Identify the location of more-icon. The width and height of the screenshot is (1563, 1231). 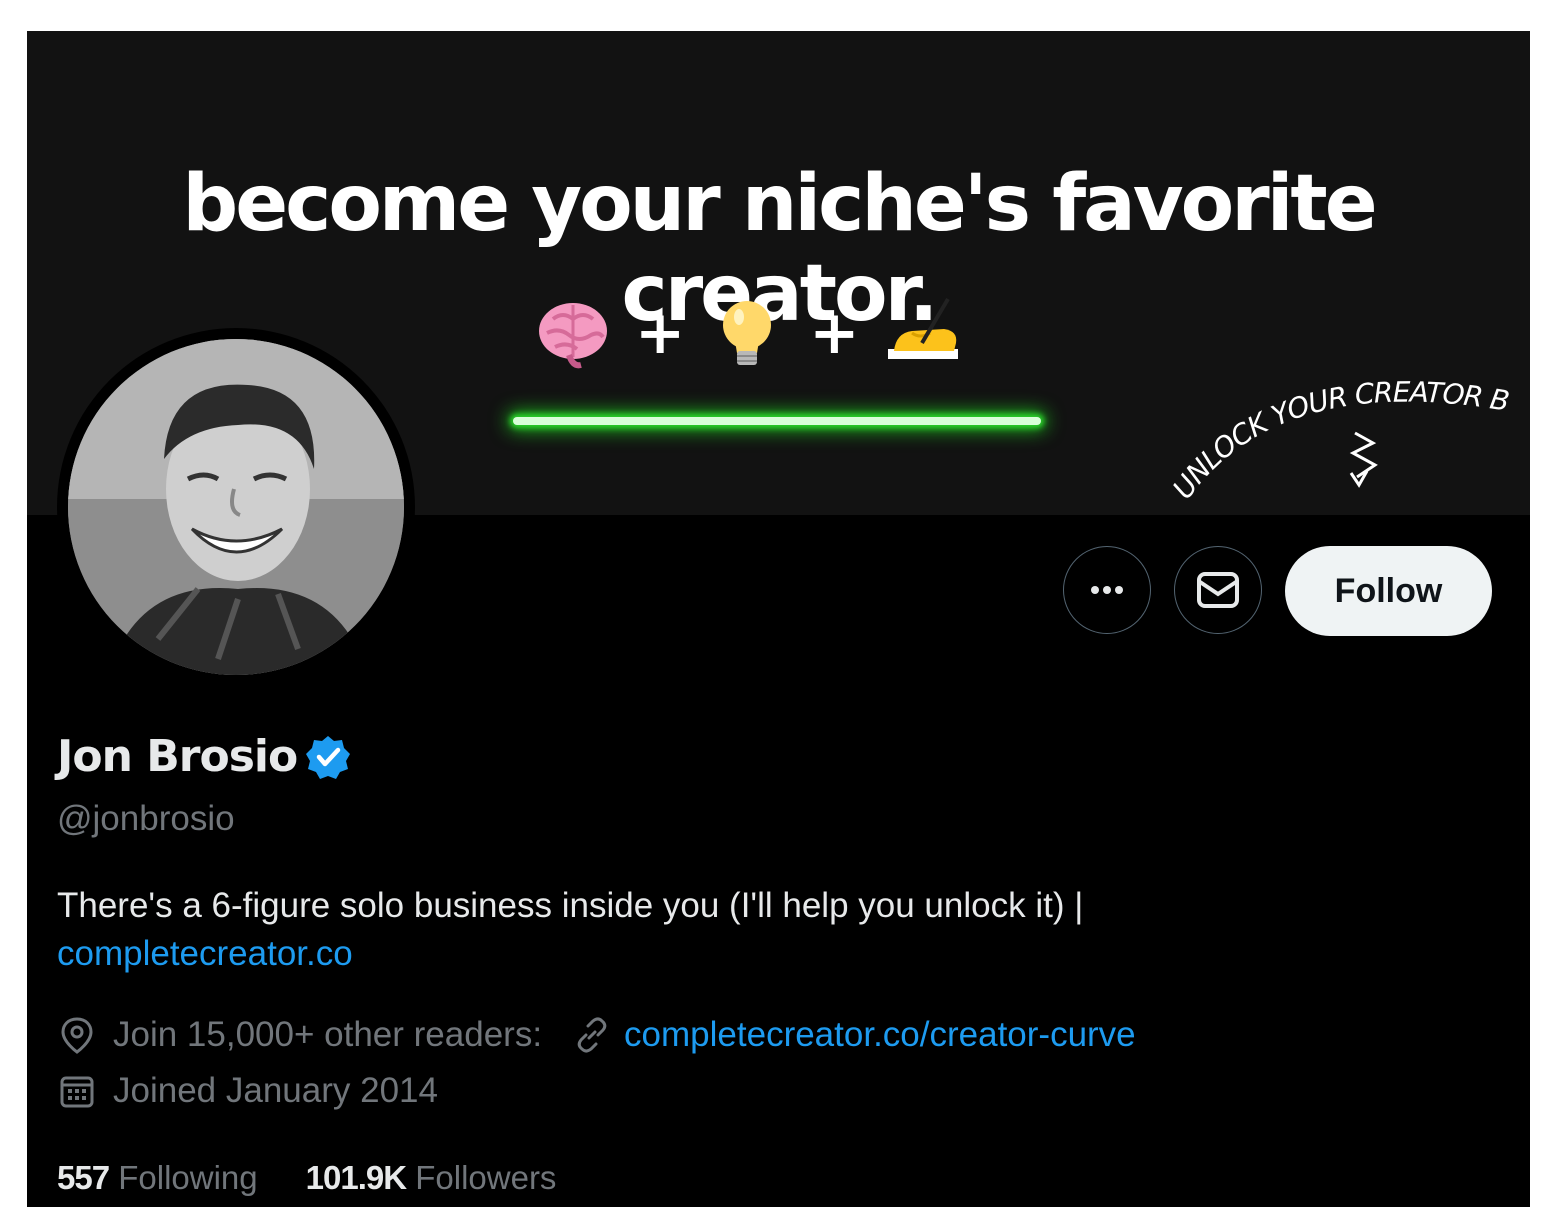
(1107, 590).